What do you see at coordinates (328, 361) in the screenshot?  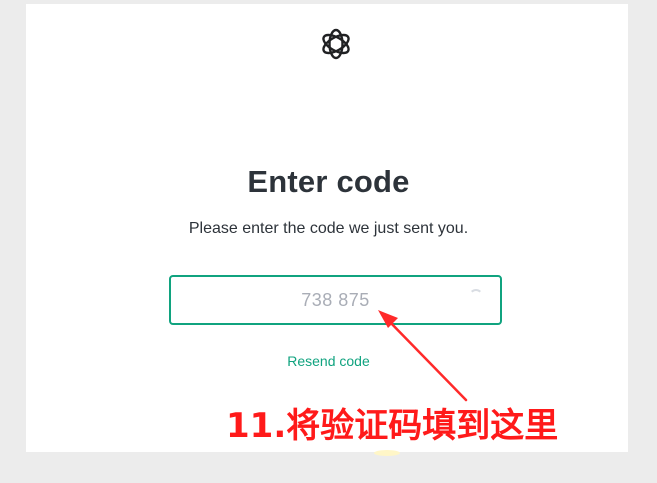 I see `resend-code-link: Resend code` at bounding box center [328, 361].